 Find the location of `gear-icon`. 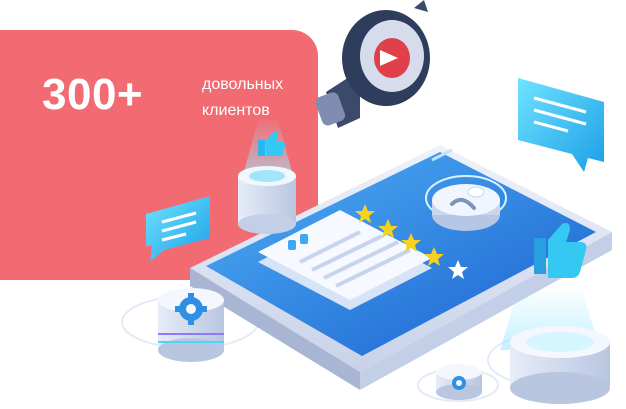

gear-icon is located at coordinates (459, 383).